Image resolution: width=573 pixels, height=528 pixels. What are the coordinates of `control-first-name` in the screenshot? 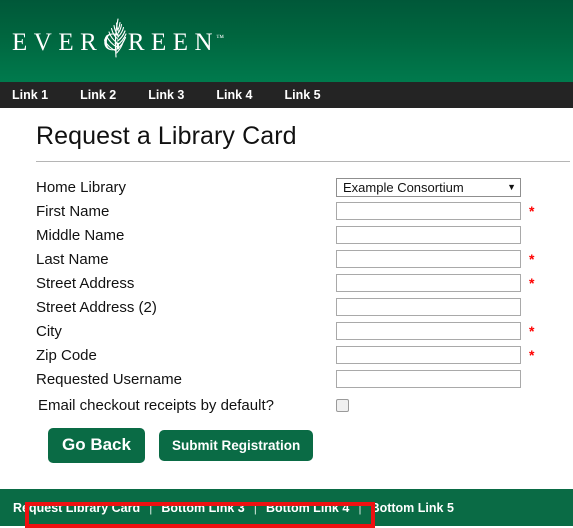 It's located at (428, 211).